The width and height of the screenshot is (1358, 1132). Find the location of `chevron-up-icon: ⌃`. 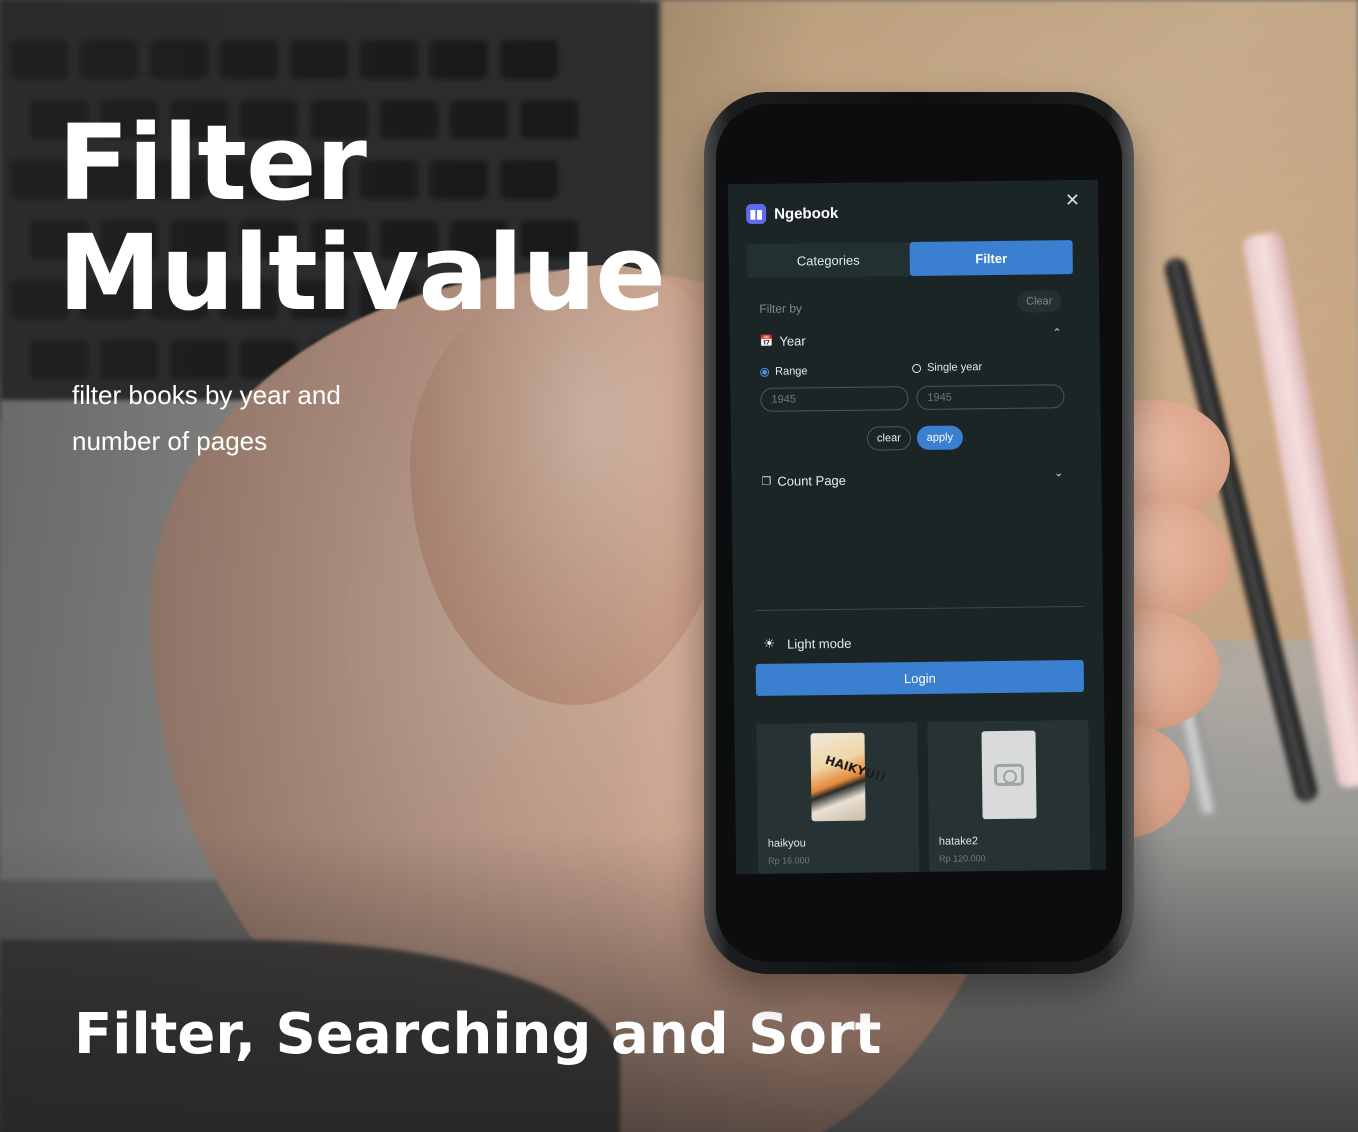

chevron-up-icon: ⌃ is located at coordinates (1056, 332).